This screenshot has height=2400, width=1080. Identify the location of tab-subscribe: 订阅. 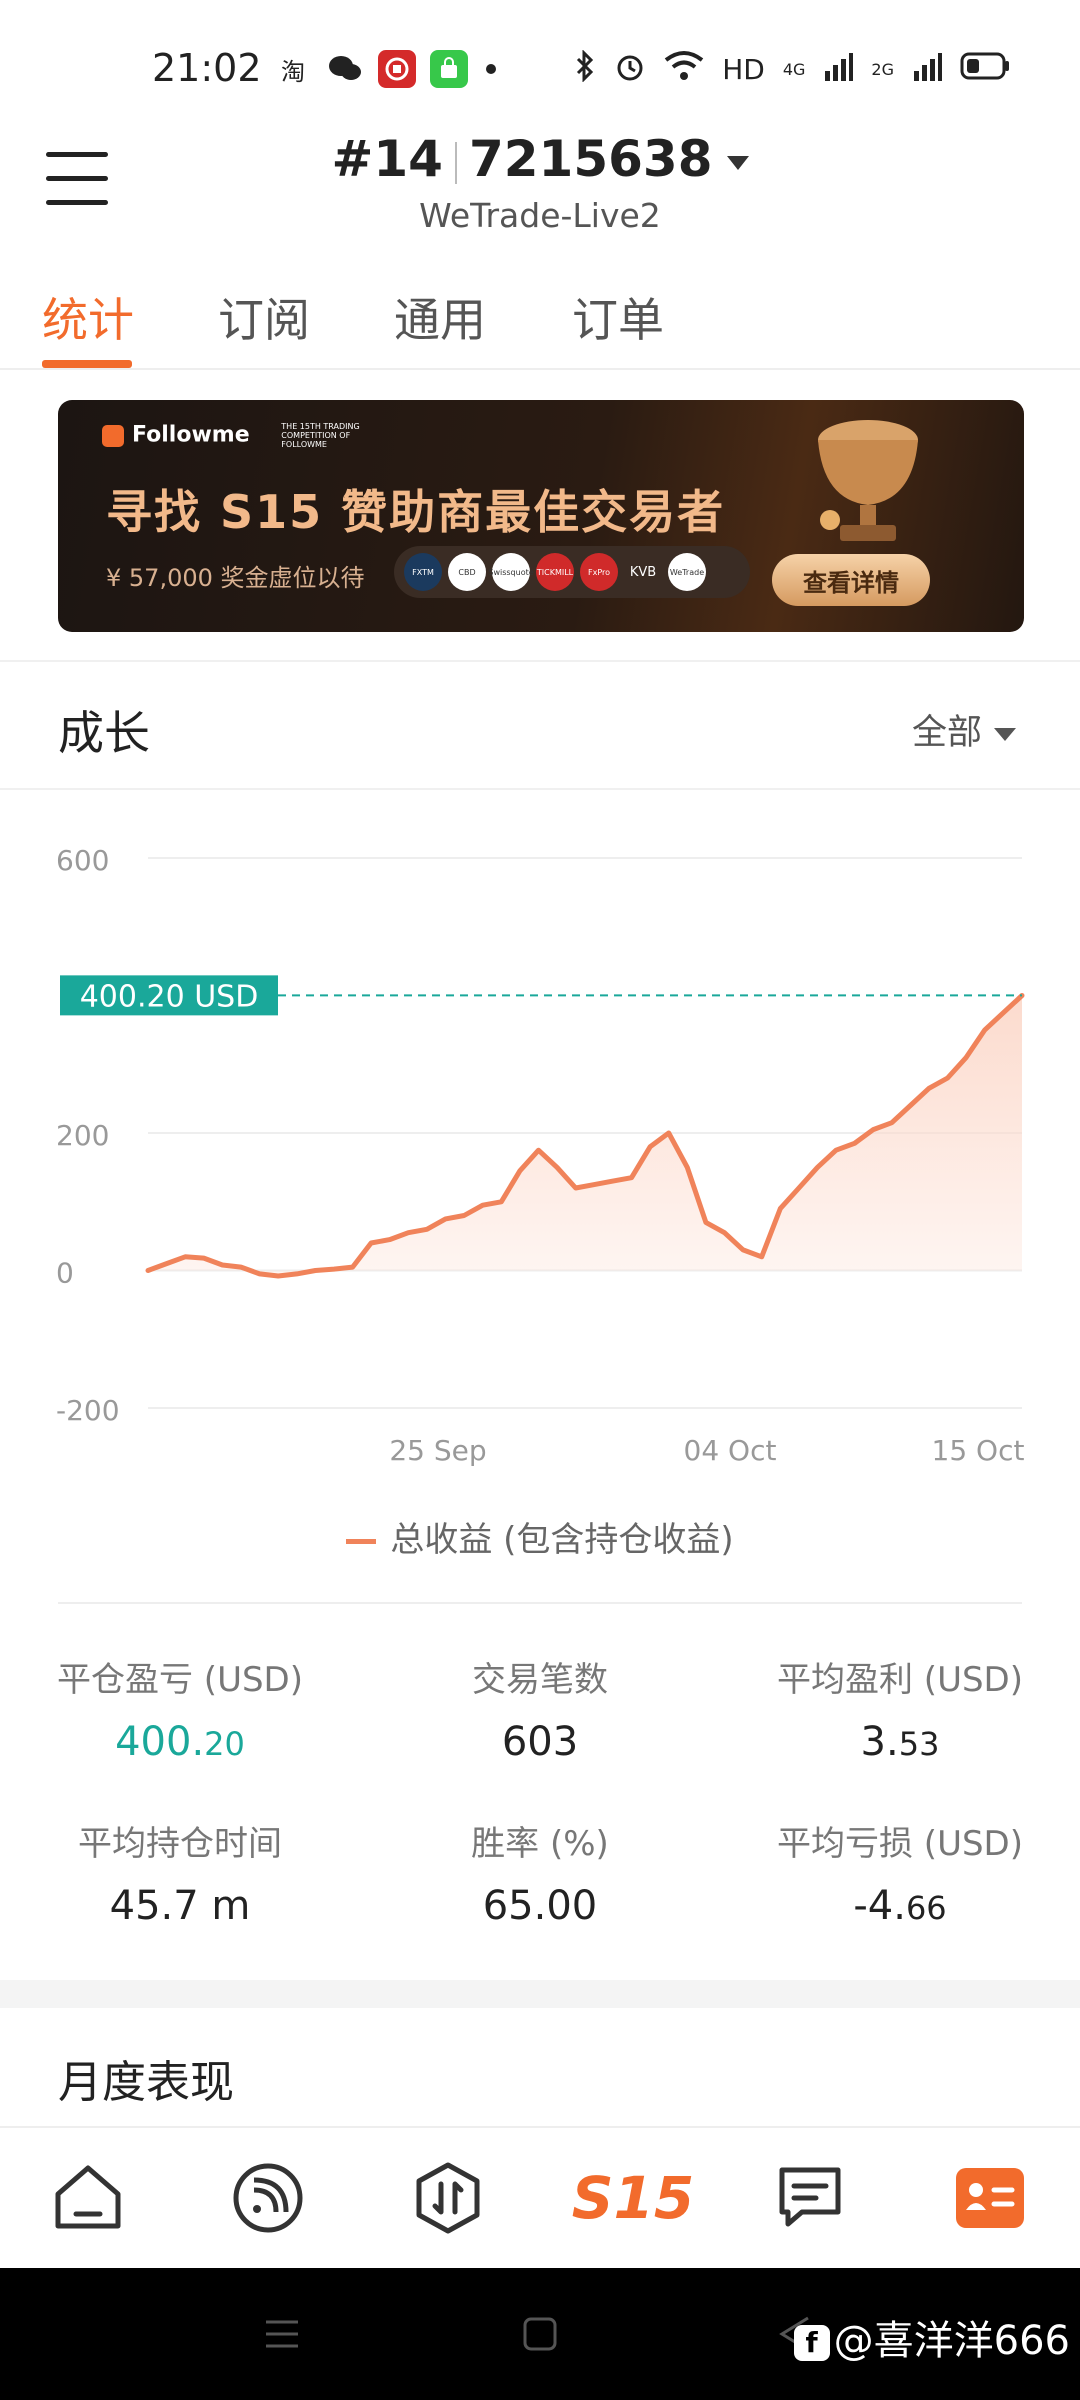
(264, 317).